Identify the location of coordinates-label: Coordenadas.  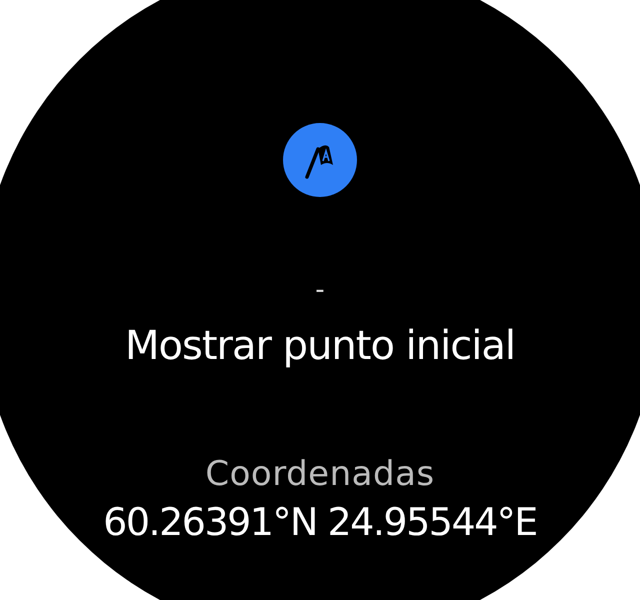
(320, 474).